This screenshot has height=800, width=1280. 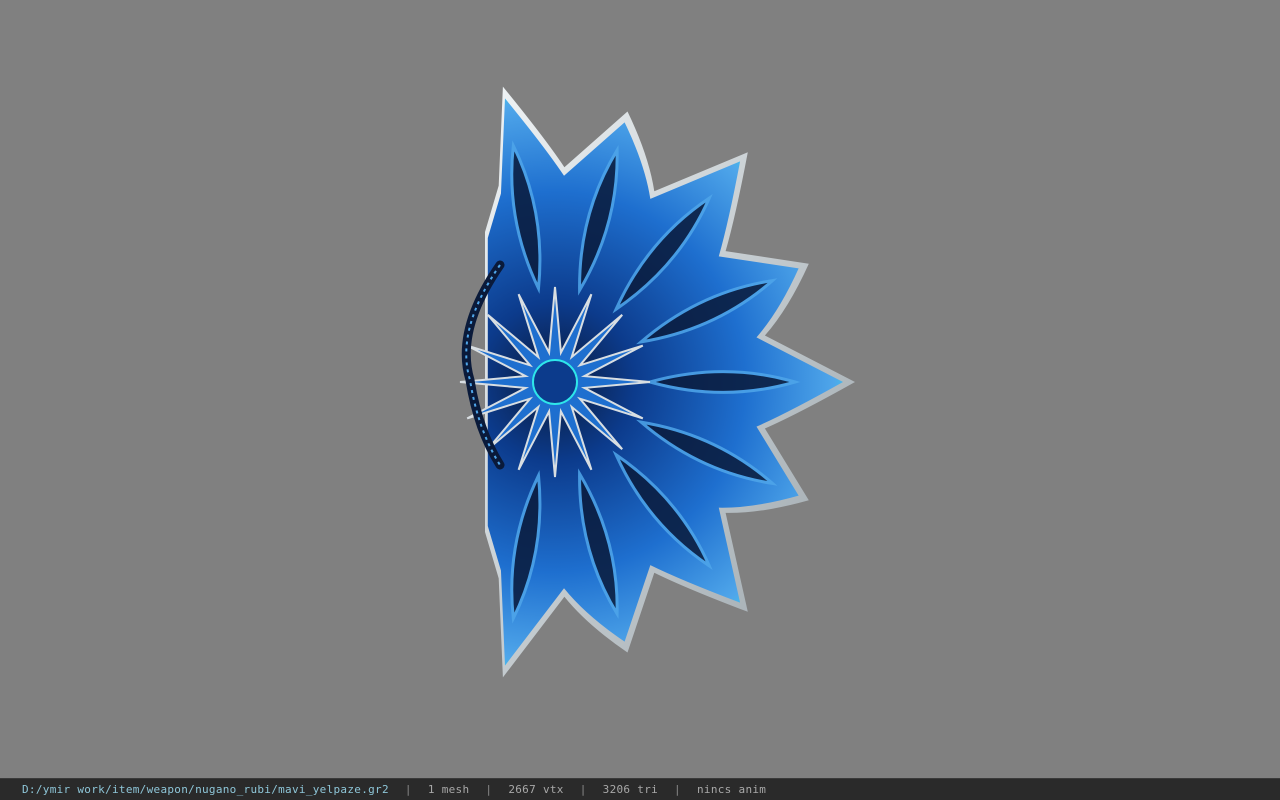 What do you see at coordinates (731, 789) in the screenshot?
I see `animation-status: nincs anim` at bounding box center [731, 789].